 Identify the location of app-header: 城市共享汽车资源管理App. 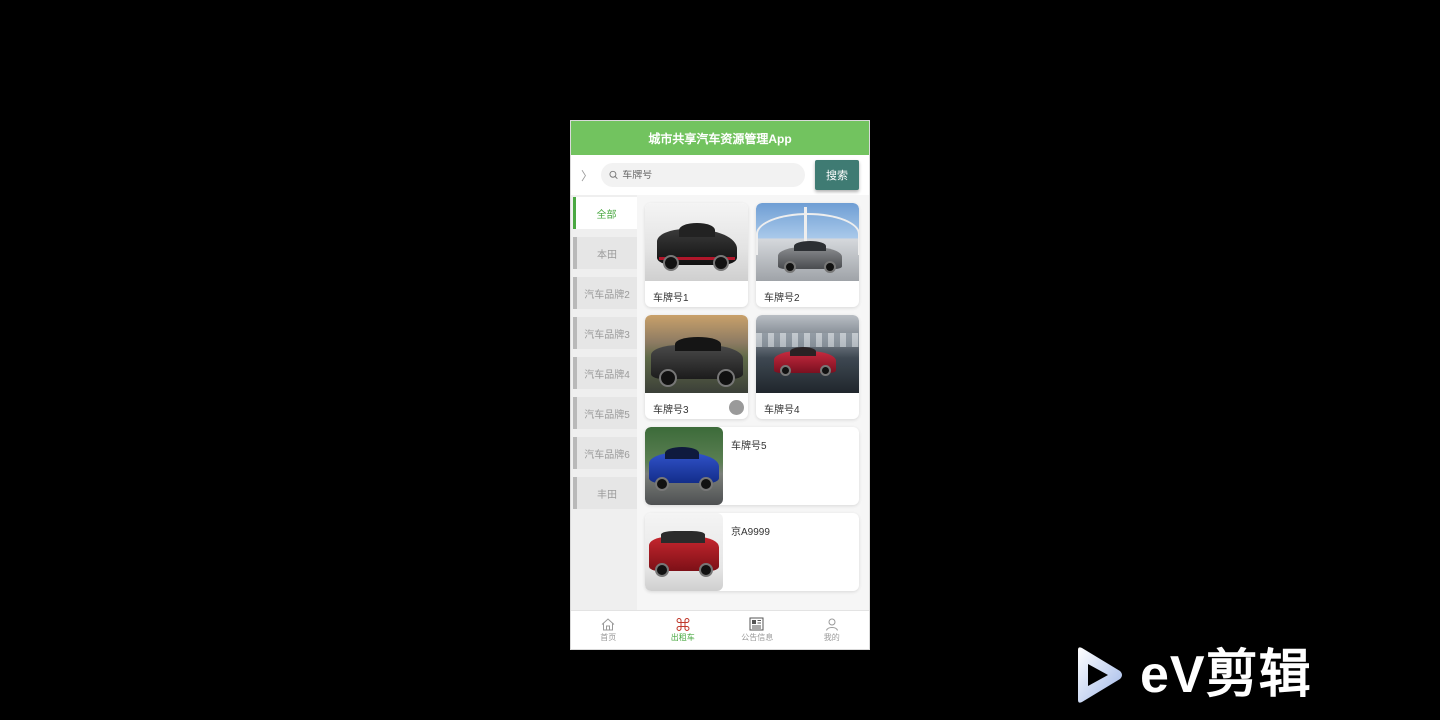
(720, 138).